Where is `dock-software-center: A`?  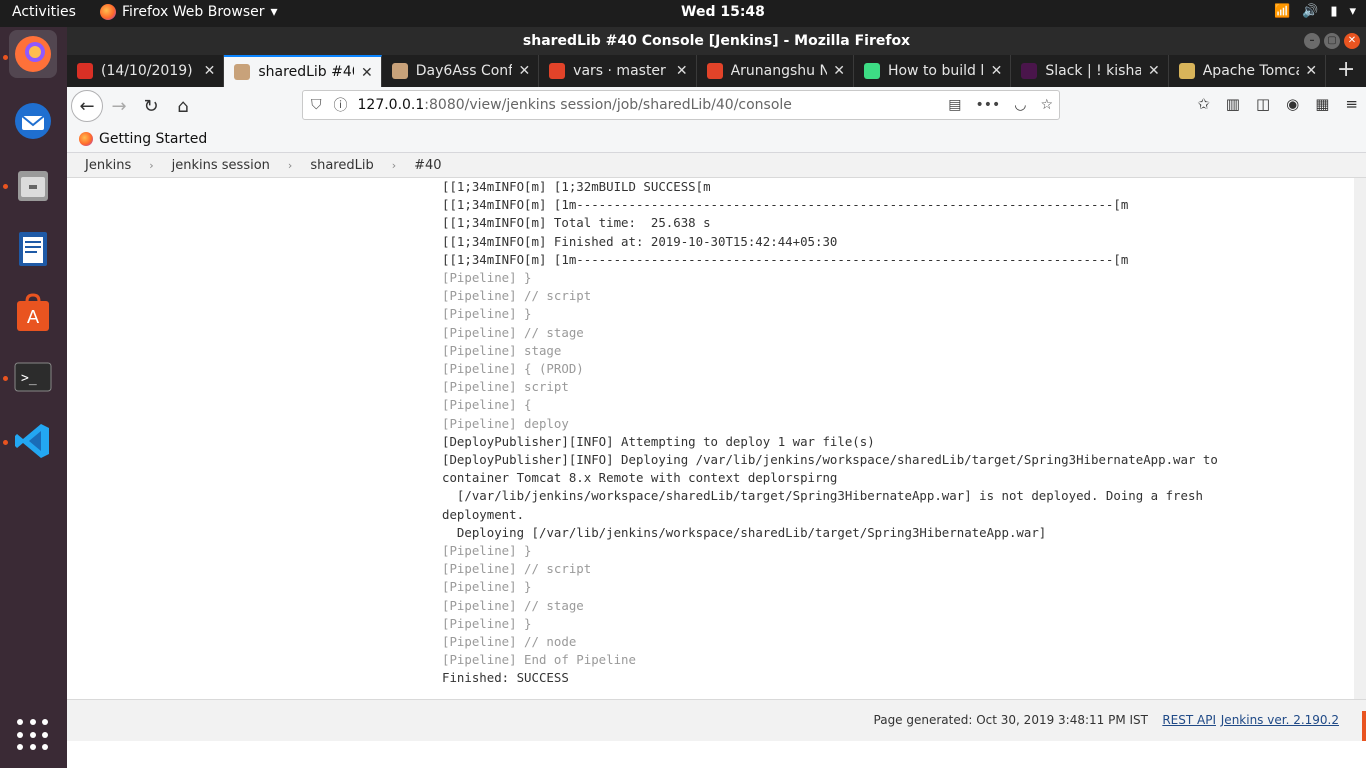
dock-software-center: A is located at coordinates (33, 313).